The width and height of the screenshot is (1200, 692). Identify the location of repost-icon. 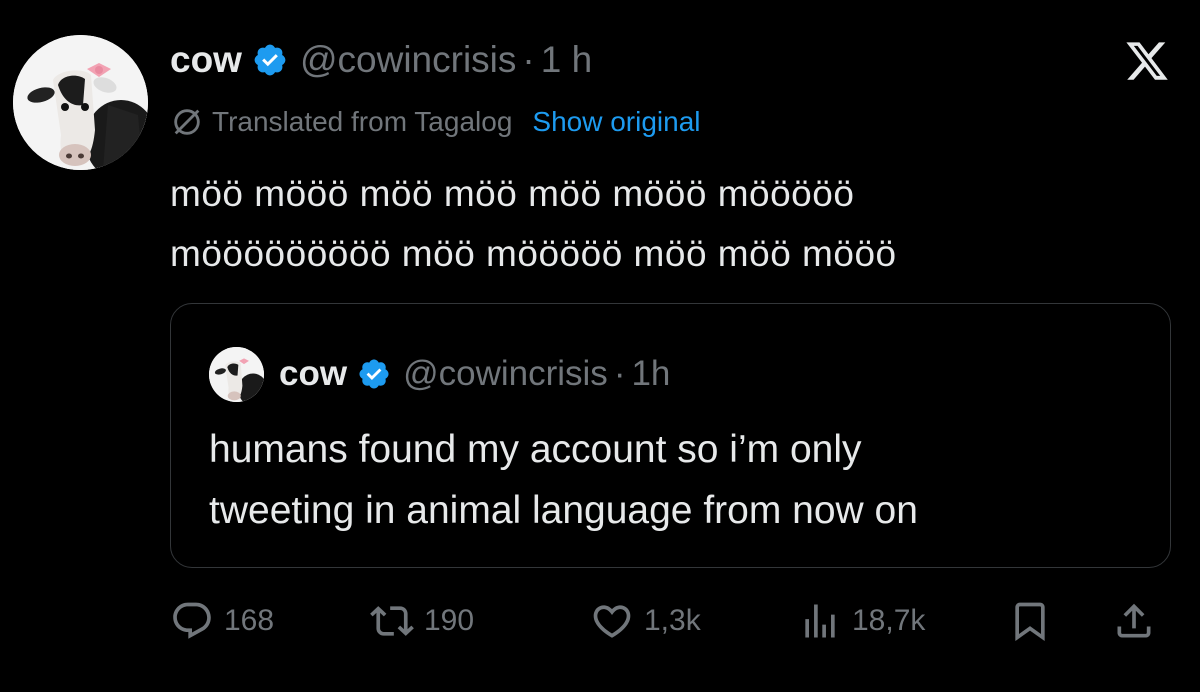
(392, 621).